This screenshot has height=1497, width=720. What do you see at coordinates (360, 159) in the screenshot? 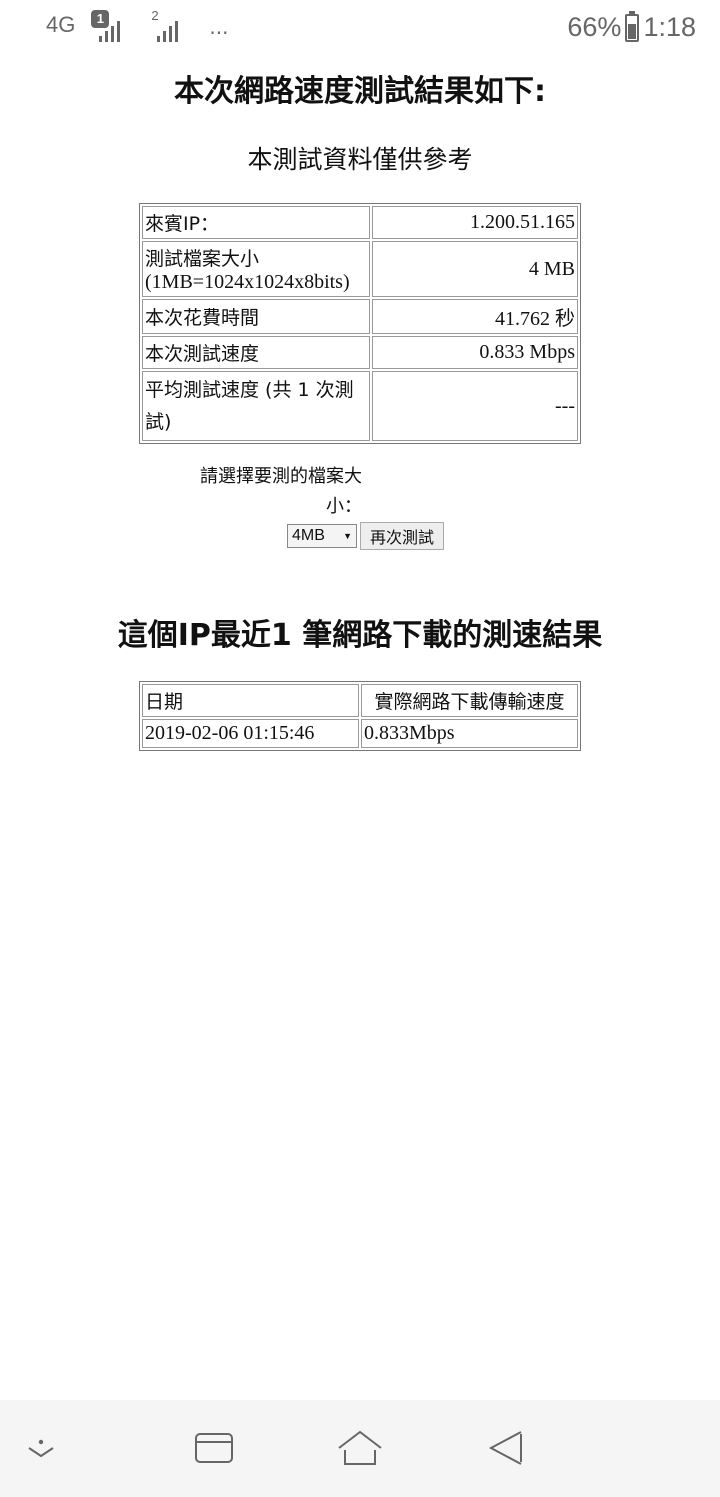
I see `page-subtitle: 本測試資料僅供參考` at bounding box center [360, 159].